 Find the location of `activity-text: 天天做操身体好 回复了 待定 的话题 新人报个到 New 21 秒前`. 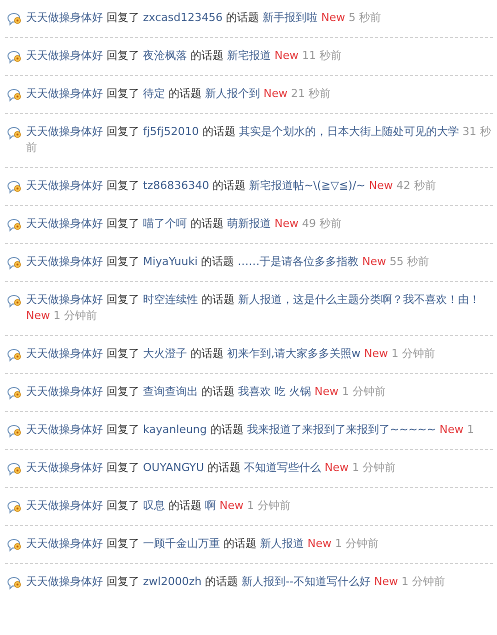

activity-text: 天天做操身体好 回复了 待定 的话题 新人报个到 New 21 秒前 is located at coordinates (178, 94).